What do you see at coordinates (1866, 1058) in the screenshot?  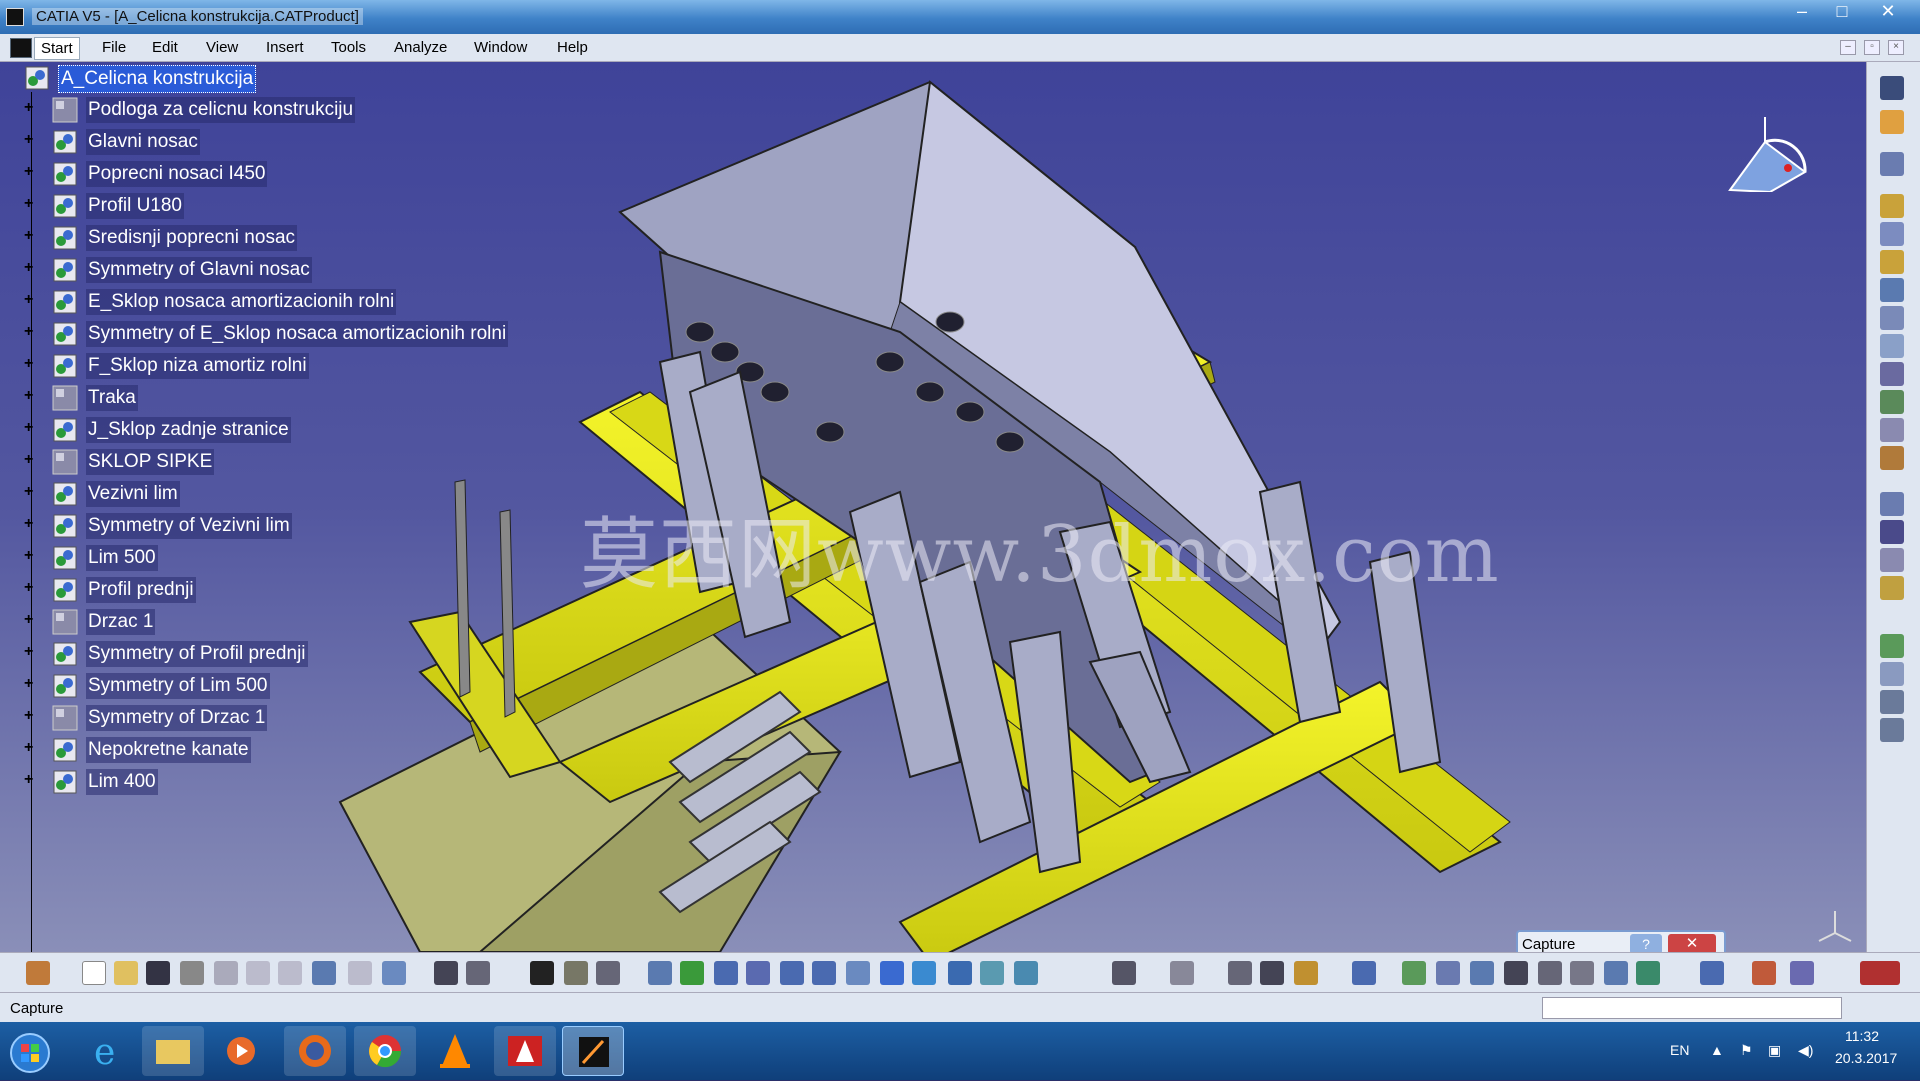 I see `clock-date: 20.3.2017` at bounding box center [1866, 1058].